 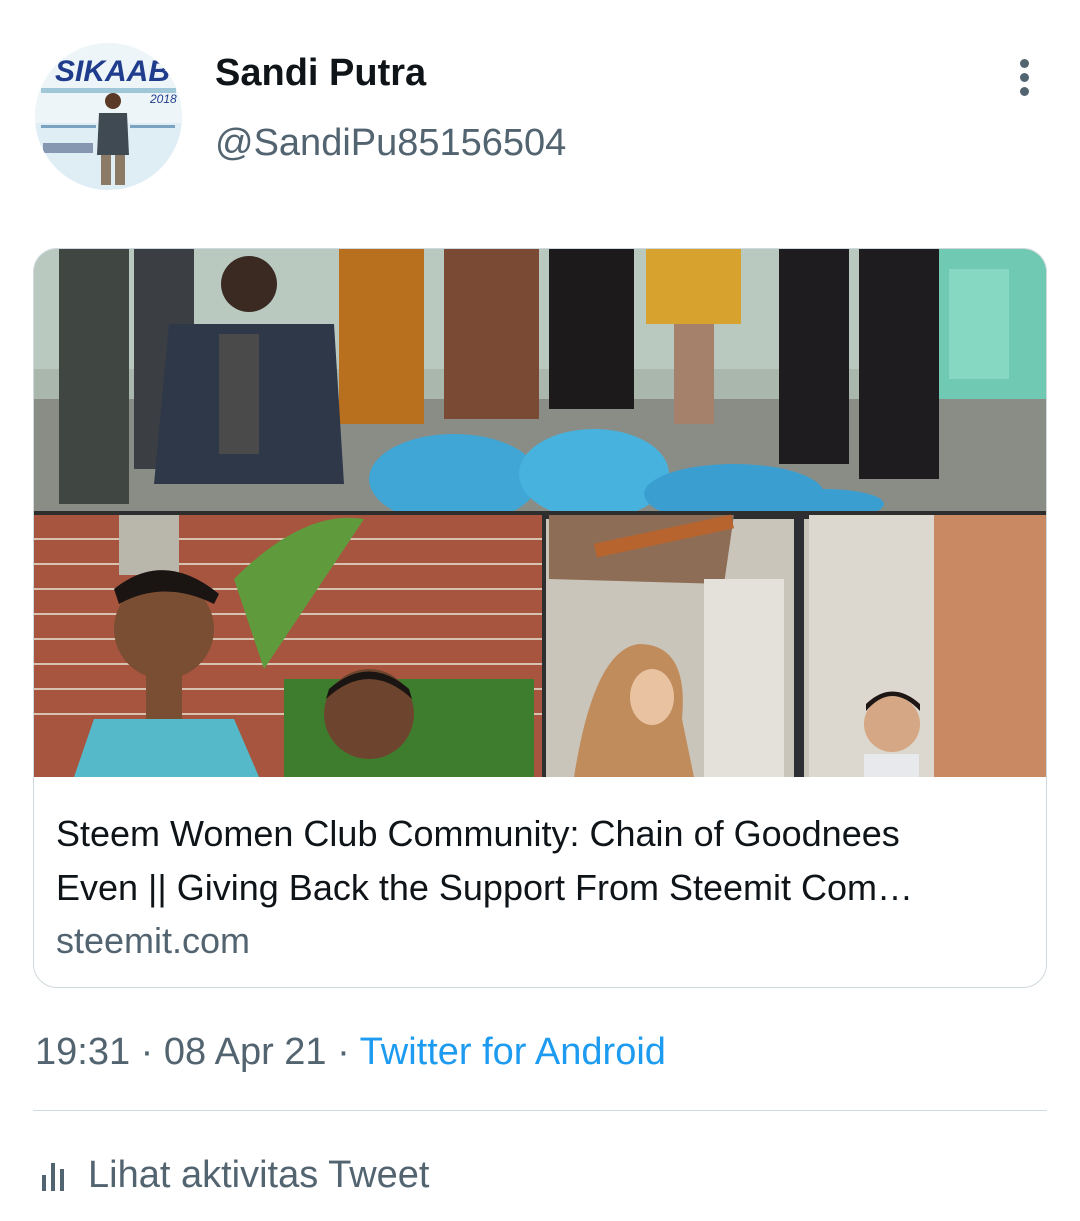 I want to click on activity-label: Lihat aktivitas Tweet, so click(x=259, y=1174).